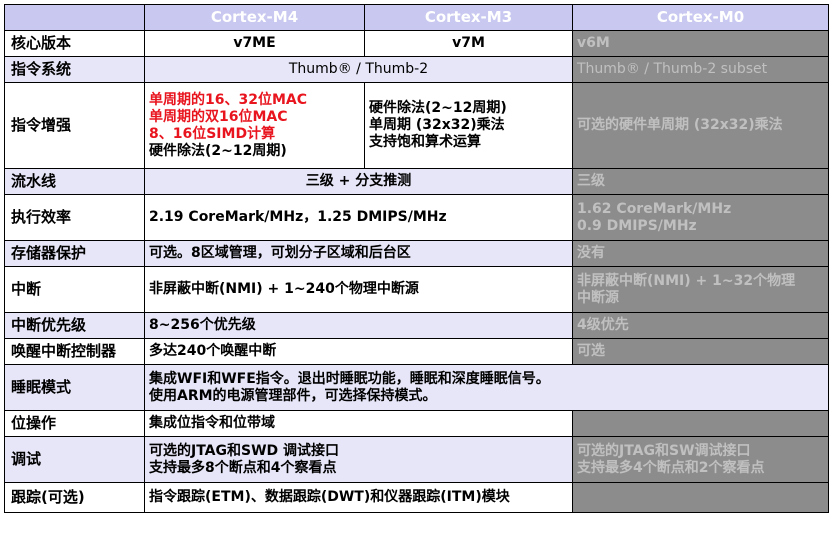 The height and width of the screenshot is (542, 832). I want to click on m3-line: 支持饱和算术运算, so click(425, 142).